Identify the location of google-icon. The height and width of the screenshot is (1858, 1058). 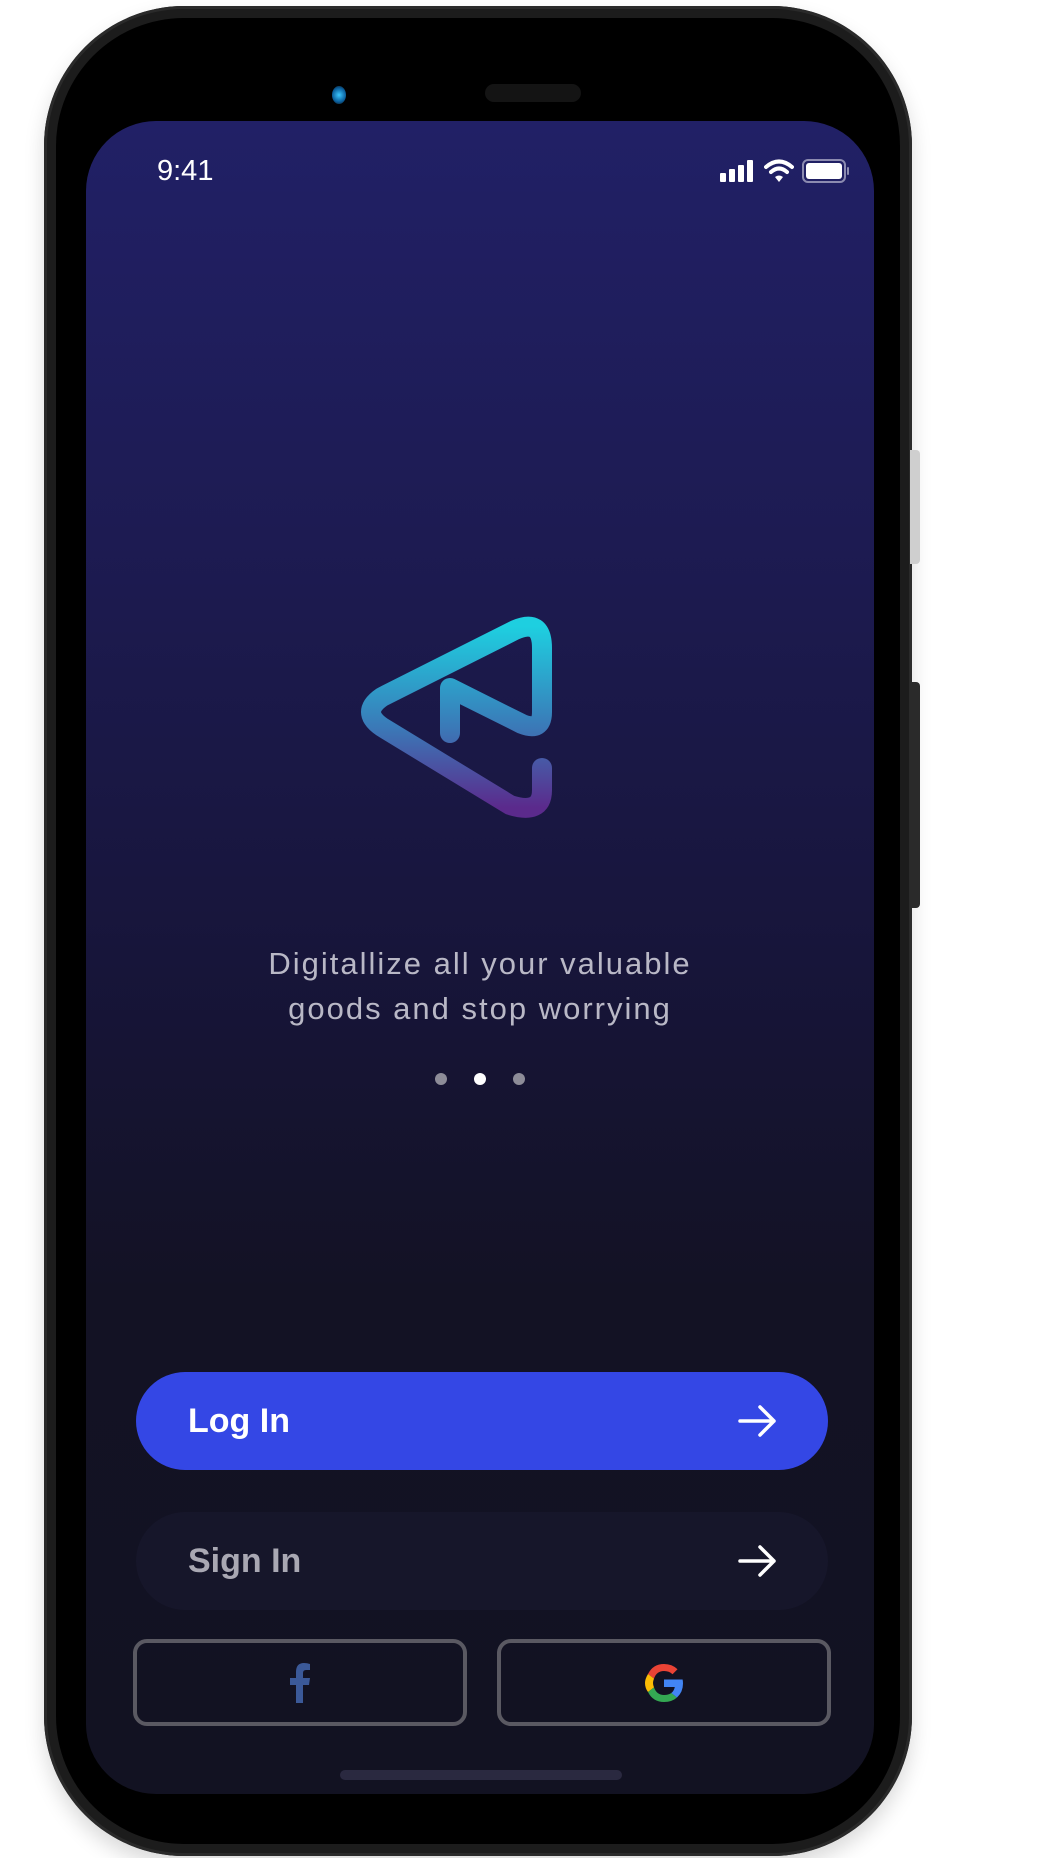
(664, 1682).